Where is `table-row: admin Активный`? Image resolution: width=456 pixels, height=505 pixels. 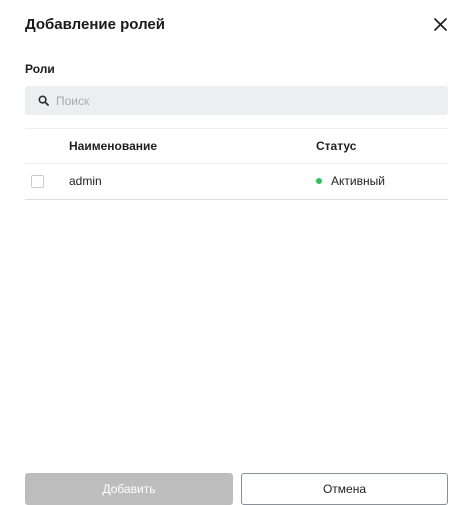 table-row: admin Активный is located at coordinates (236, 182).